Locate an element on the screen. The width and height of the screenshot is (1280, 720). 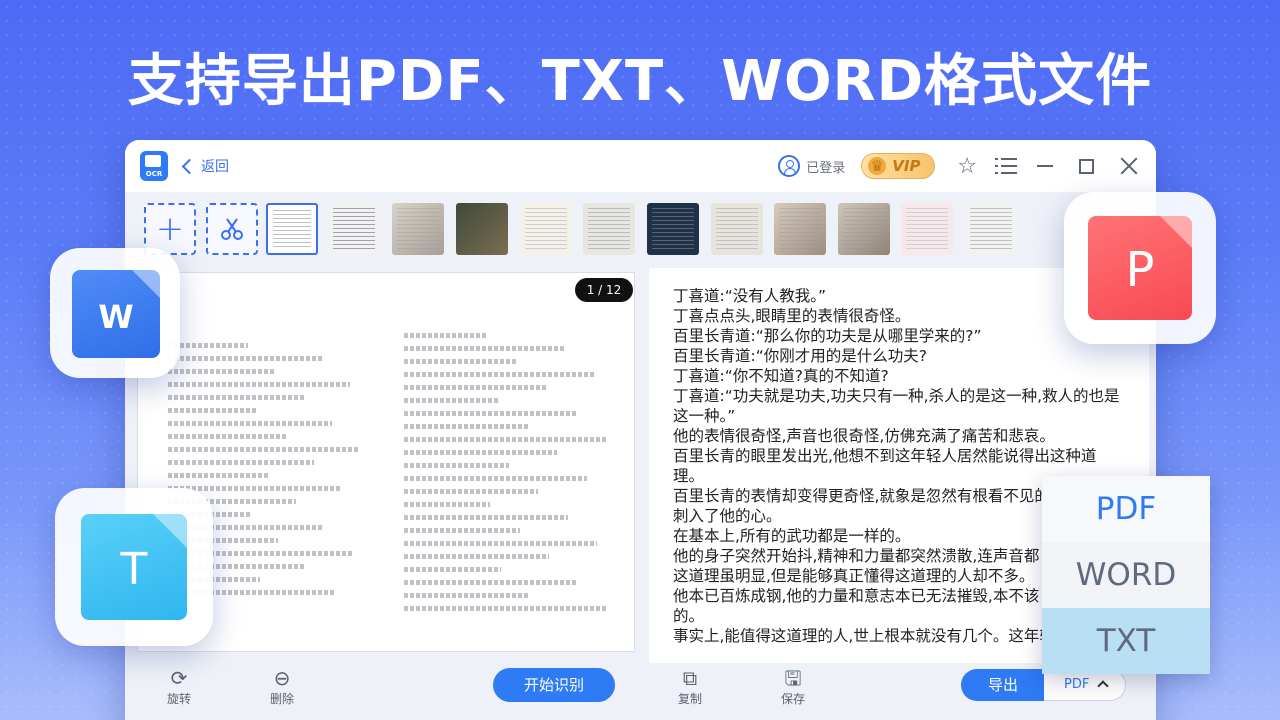
text-line: 他的表情很奇怪,声音也很奇怪,仿佛充满了痛苦和悲哀。 is located at coordinates (864, 436).